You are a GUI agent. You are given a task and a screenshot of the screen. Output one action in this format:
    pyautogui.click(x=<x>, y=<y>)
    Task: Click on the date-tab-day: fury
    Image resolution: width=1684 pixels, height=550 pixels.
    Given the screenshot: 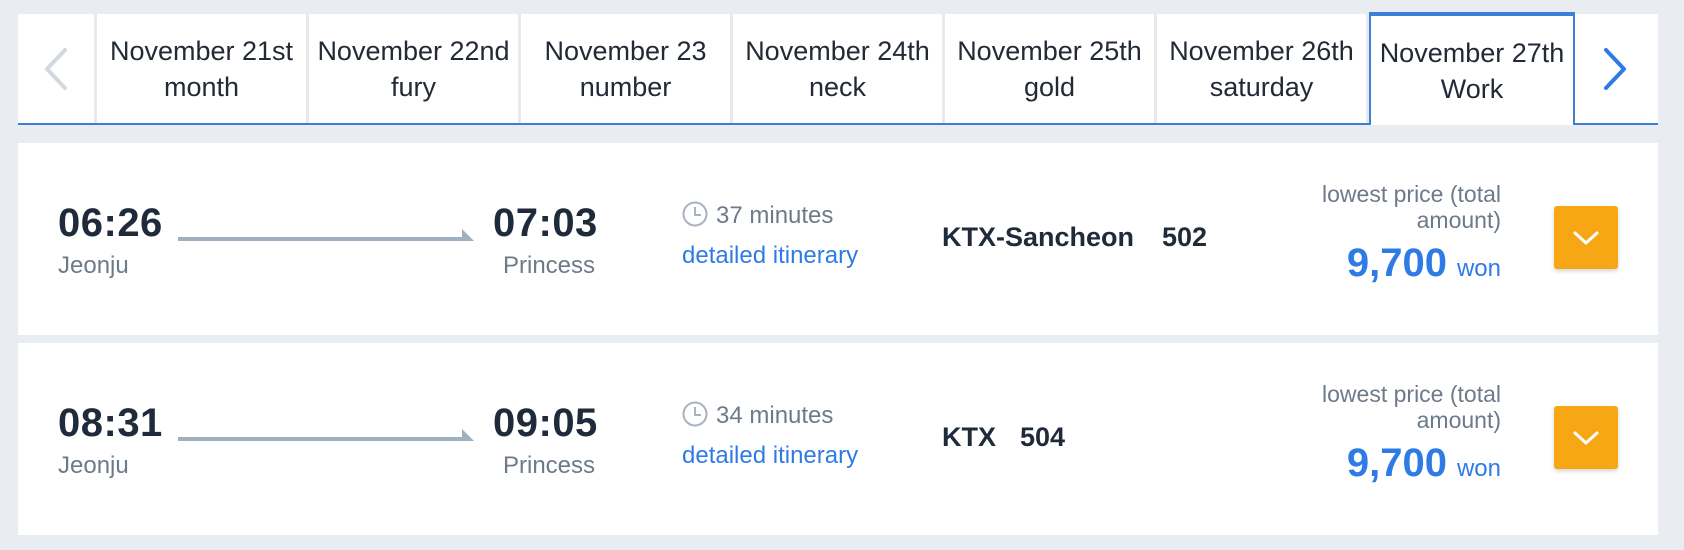 What is the action you would take?
    pyautogui.click(x=413, y=86)
    